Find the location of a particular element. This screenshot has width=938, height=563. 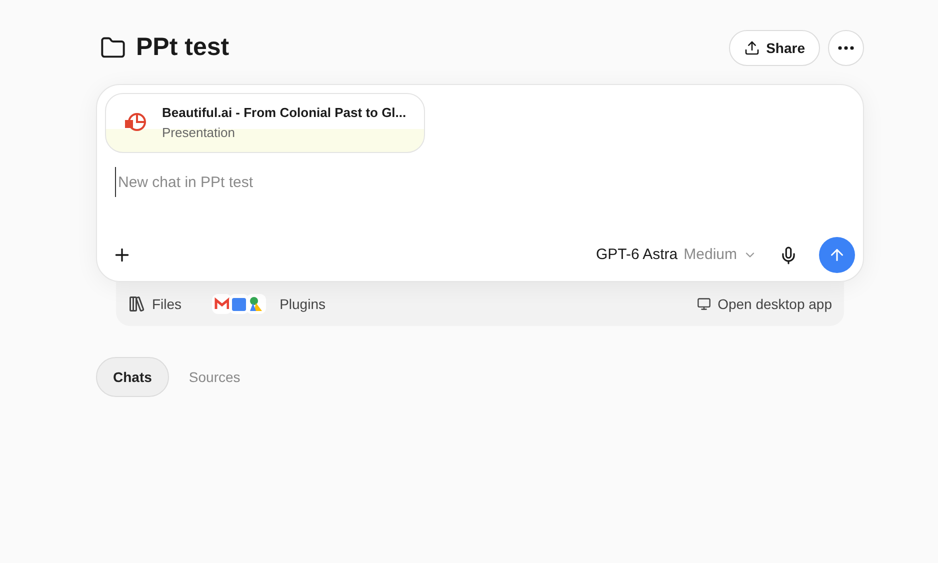

more-icon is located at coordinates (846, 48).